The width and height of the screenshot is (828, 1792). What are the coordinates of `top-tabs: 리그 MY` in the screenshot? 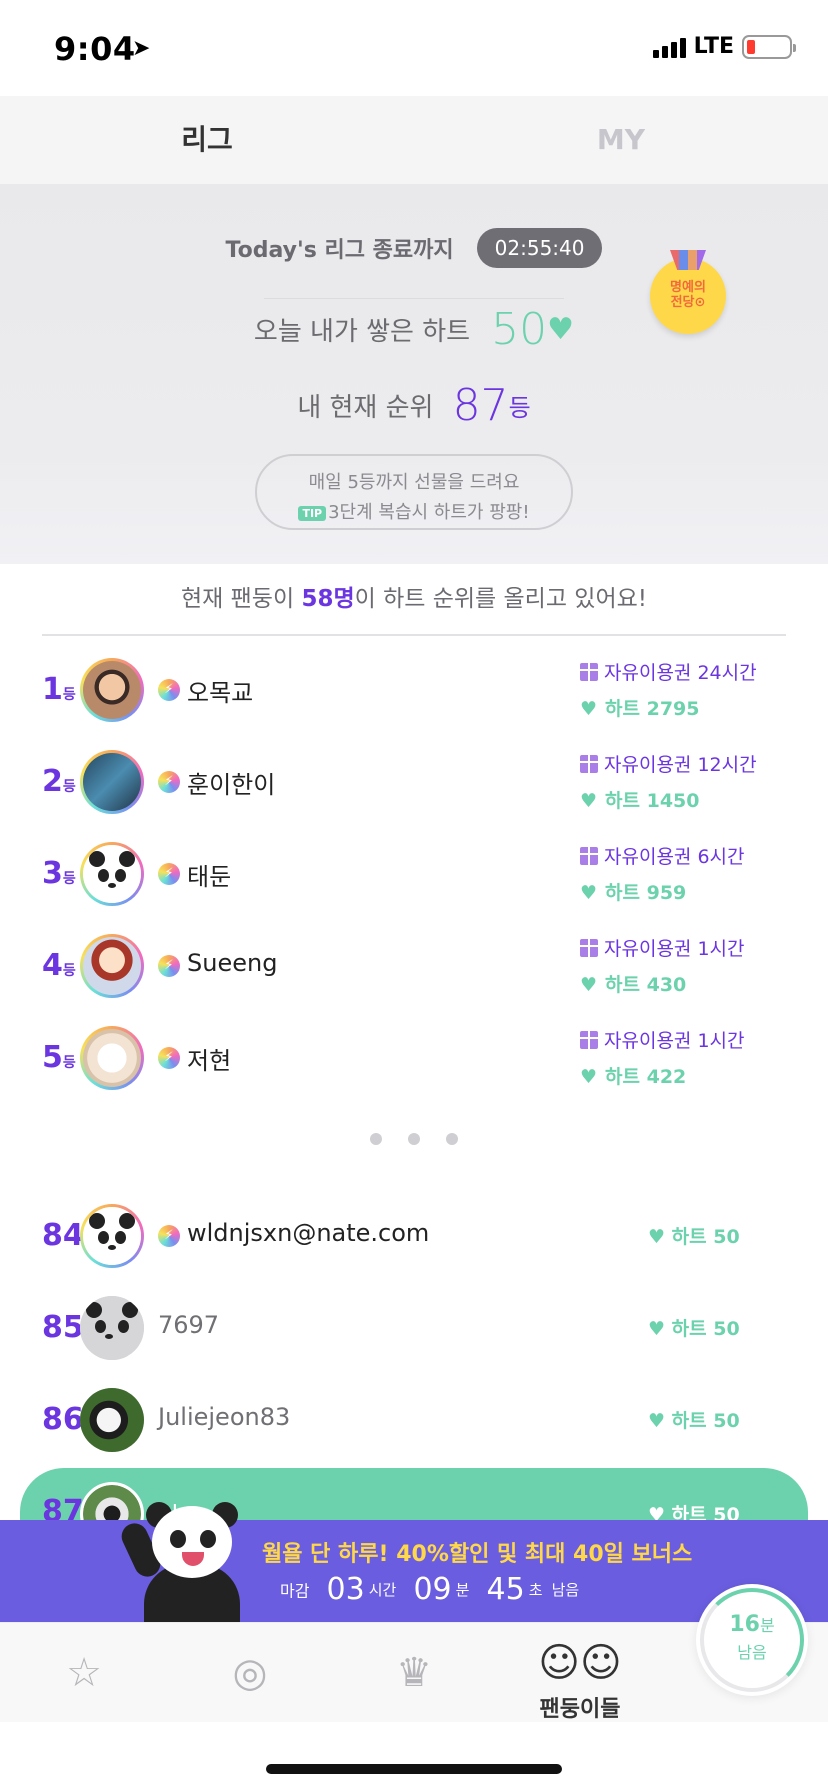 It's located at (414, 140).